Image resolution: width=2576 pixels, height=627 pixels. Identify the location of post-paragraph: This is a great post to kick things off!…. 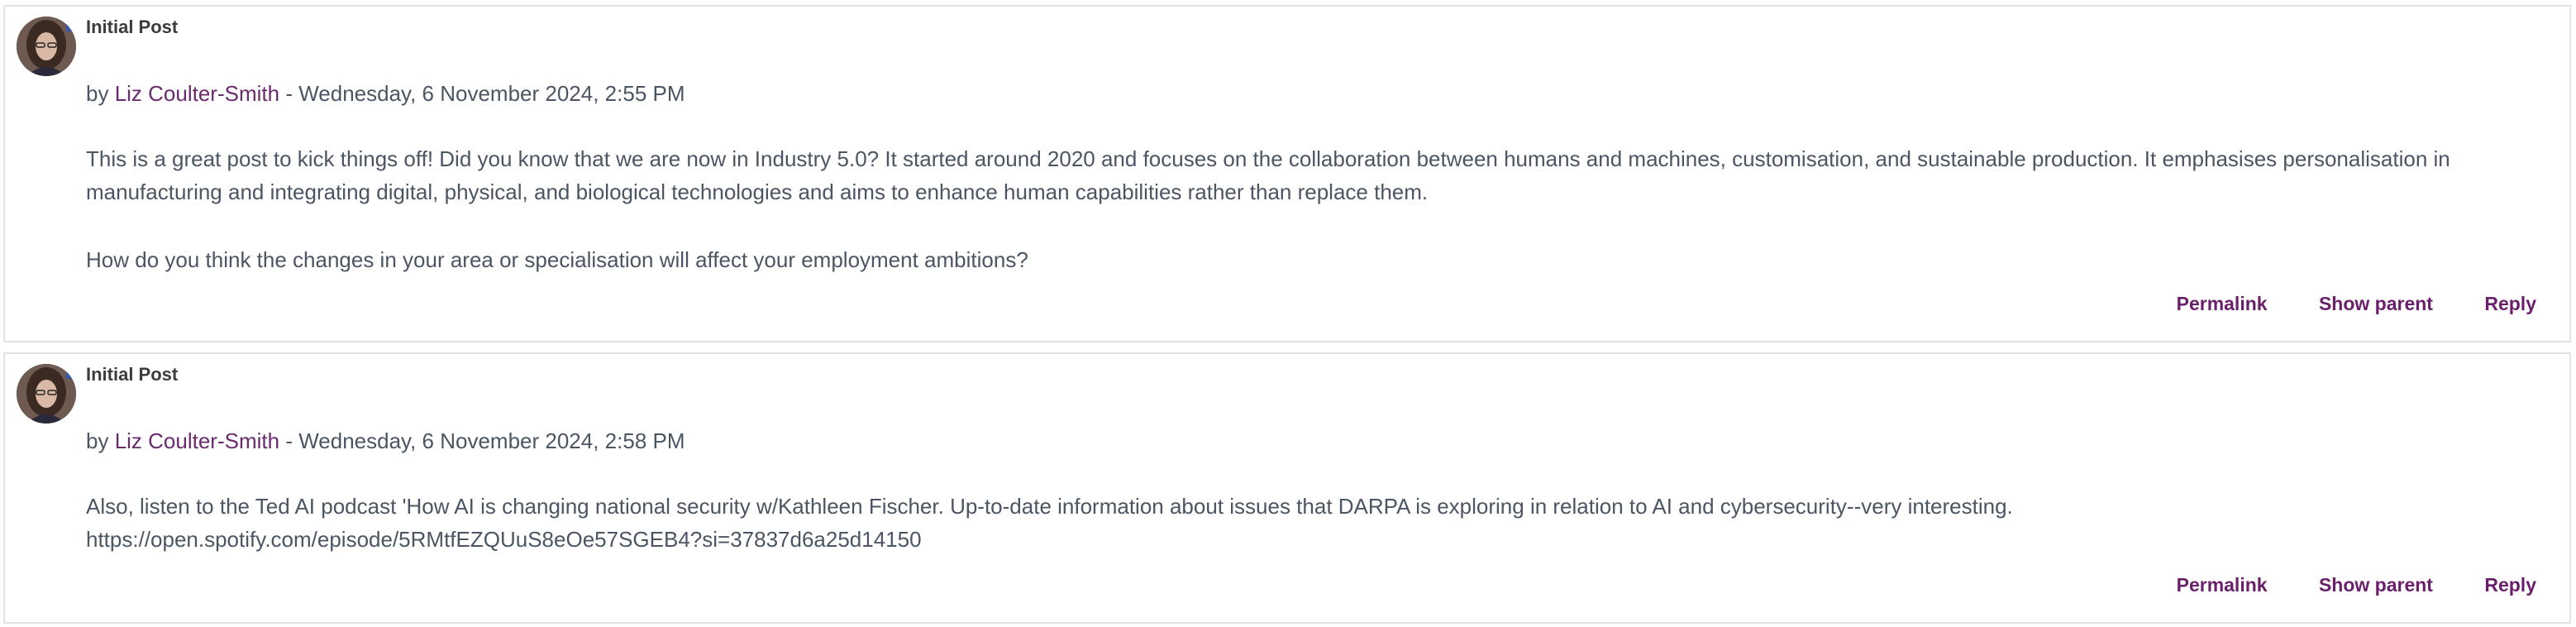
(1268, 175).